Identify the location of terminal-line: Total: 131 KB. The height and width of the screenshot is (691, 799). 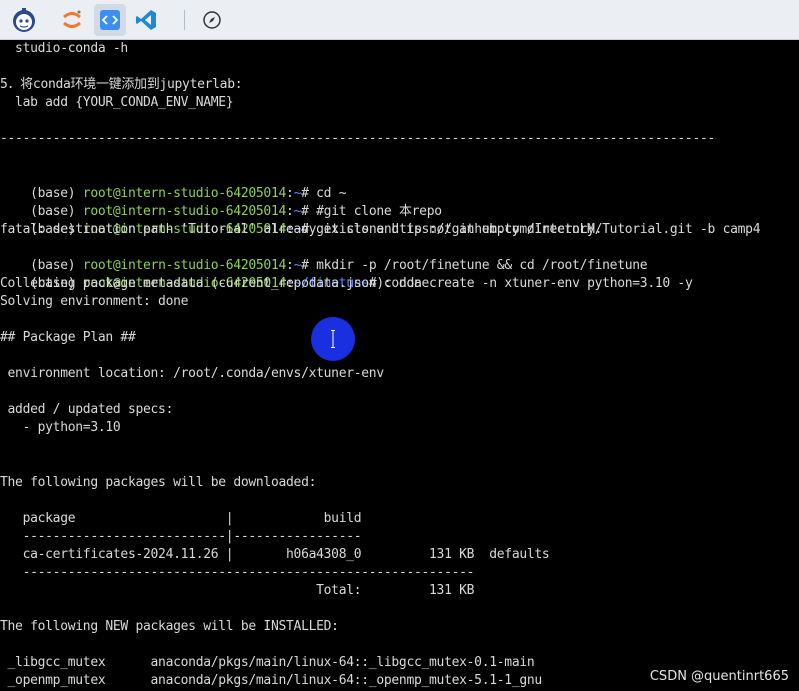
(237, 590).